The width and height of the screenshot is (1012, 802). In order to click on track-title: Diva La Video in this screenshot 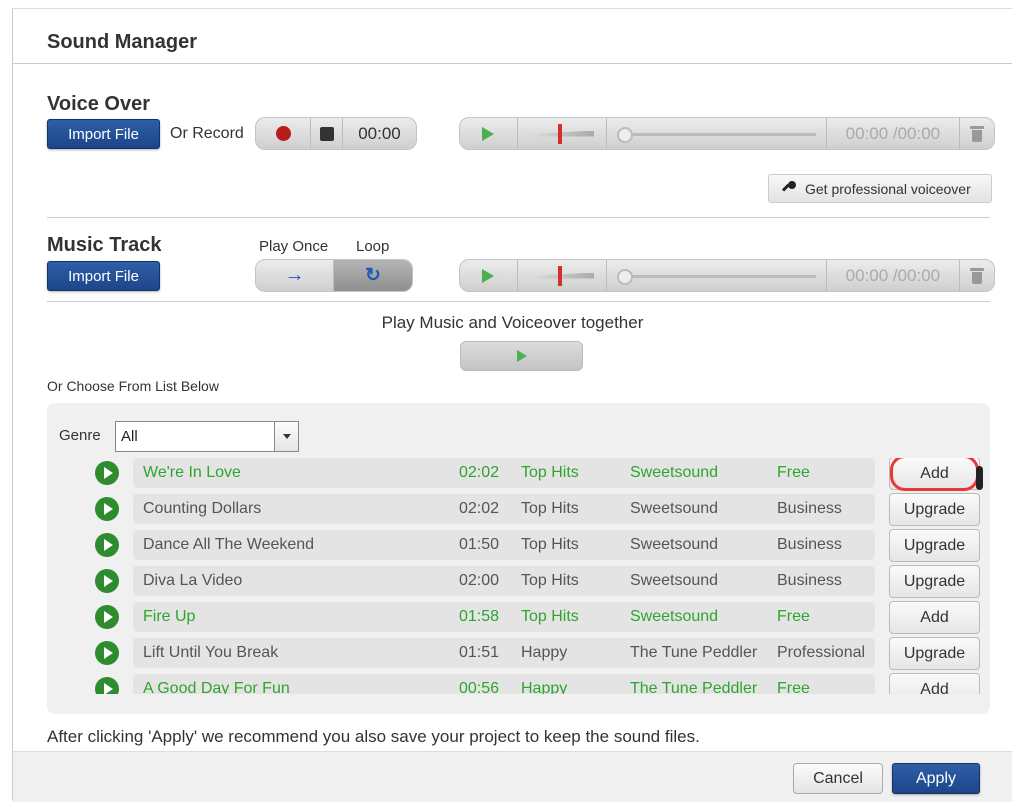, I will do `click(193, 580)`.